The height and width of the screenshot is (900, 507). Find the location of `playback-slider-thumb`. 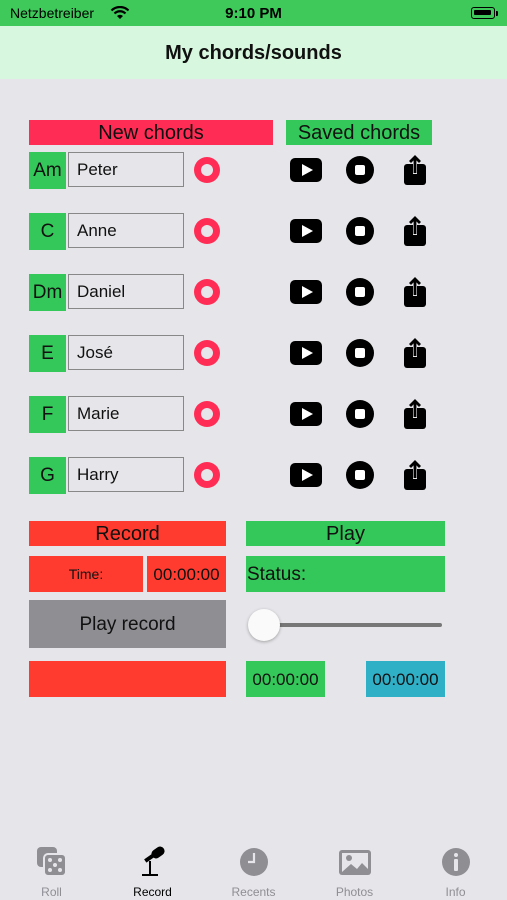

playback-slider-thumb is located at coordinates (264, 625).